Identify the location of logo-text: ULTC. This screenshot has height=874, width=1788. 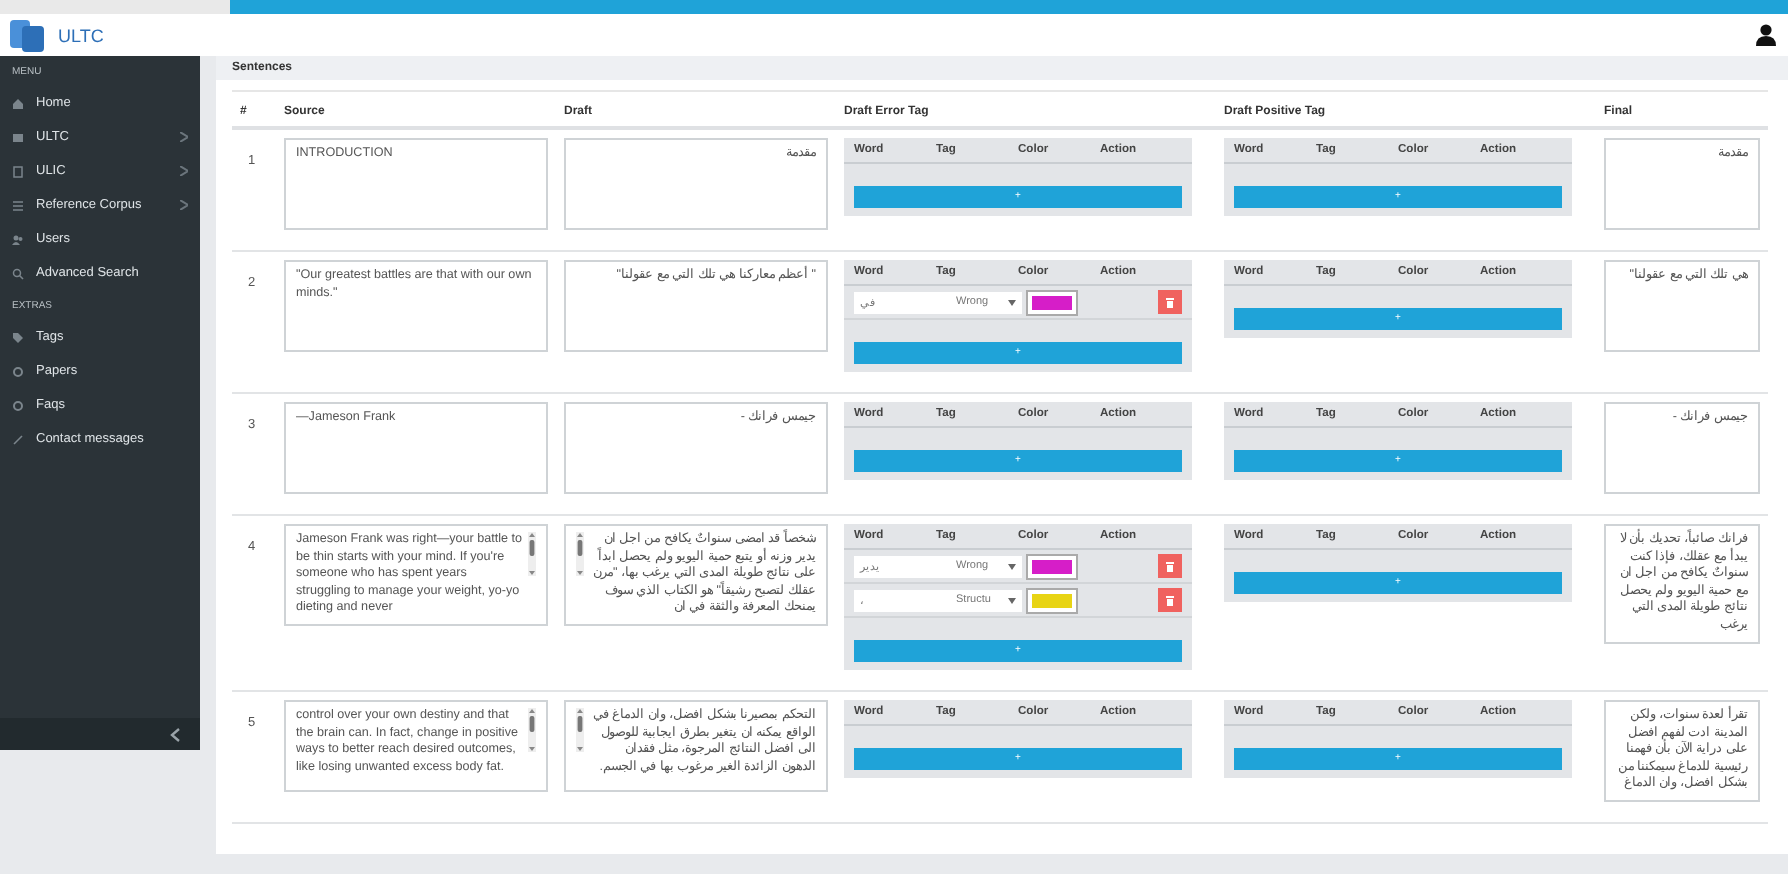
(81, 35).